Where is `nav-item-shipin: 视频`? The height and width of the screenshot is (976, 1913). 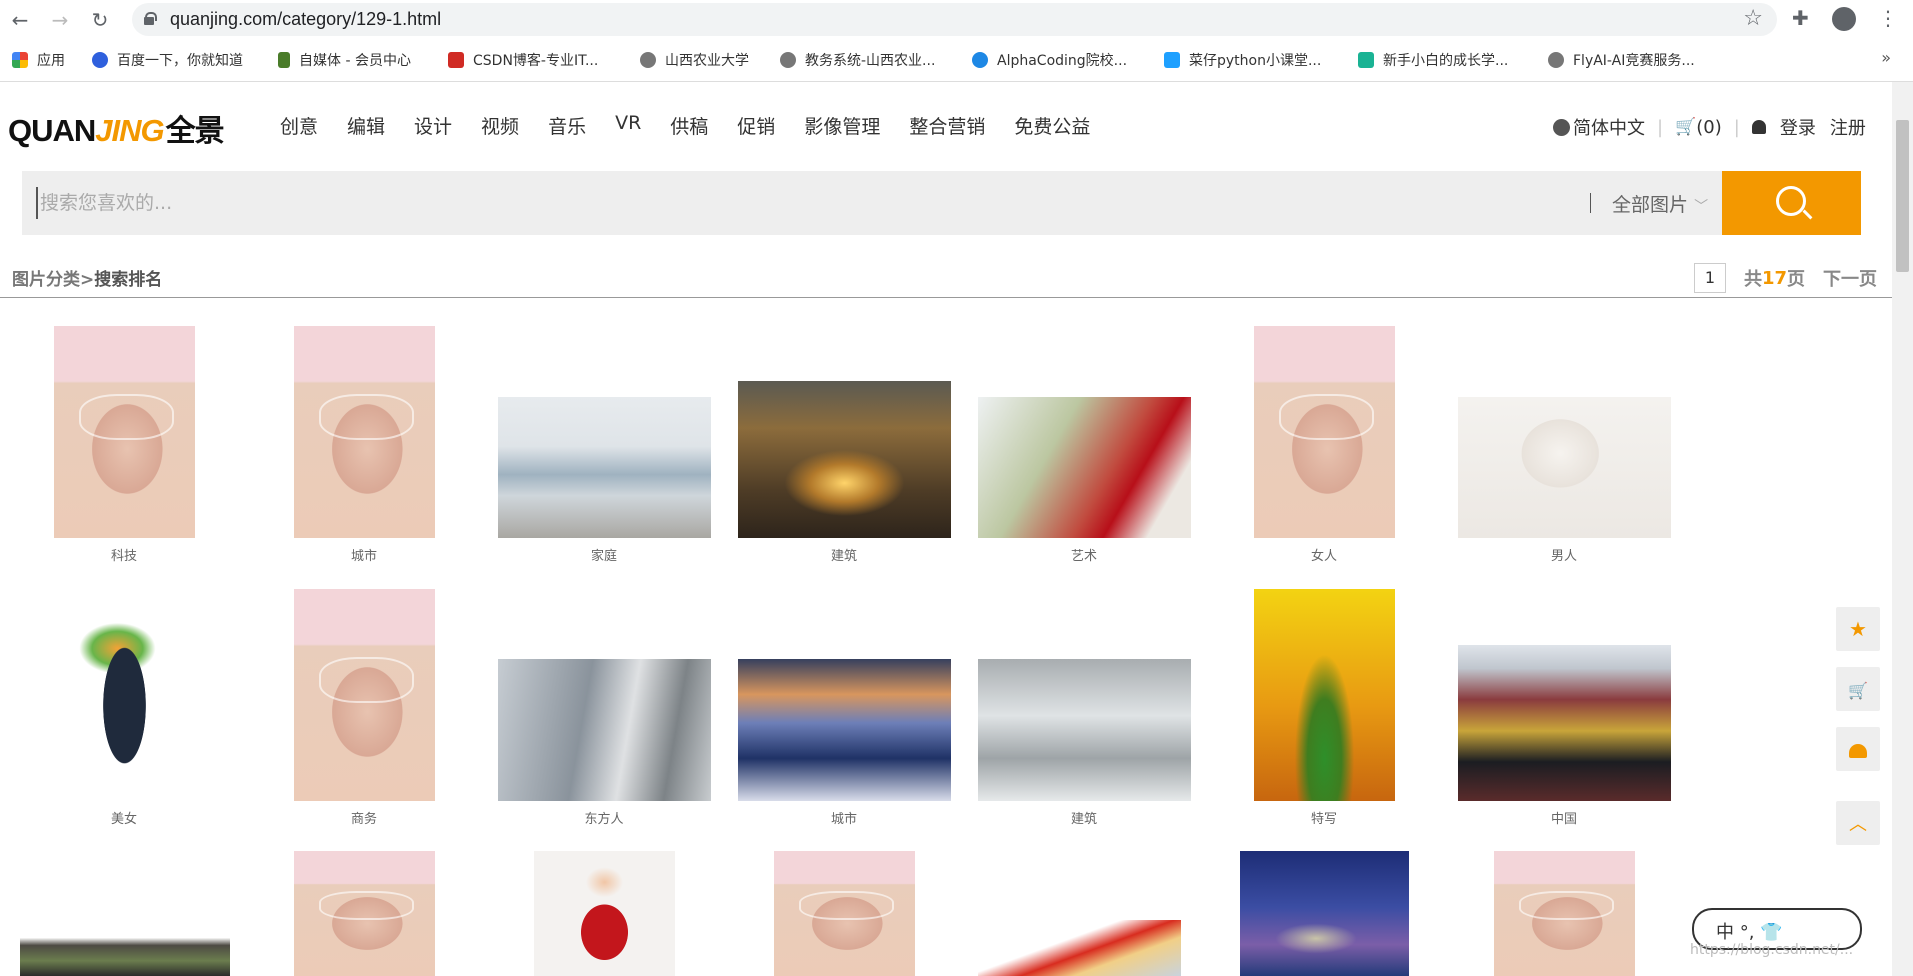 nav-item-shipin: 视频 is located at coordinates (500, 125).